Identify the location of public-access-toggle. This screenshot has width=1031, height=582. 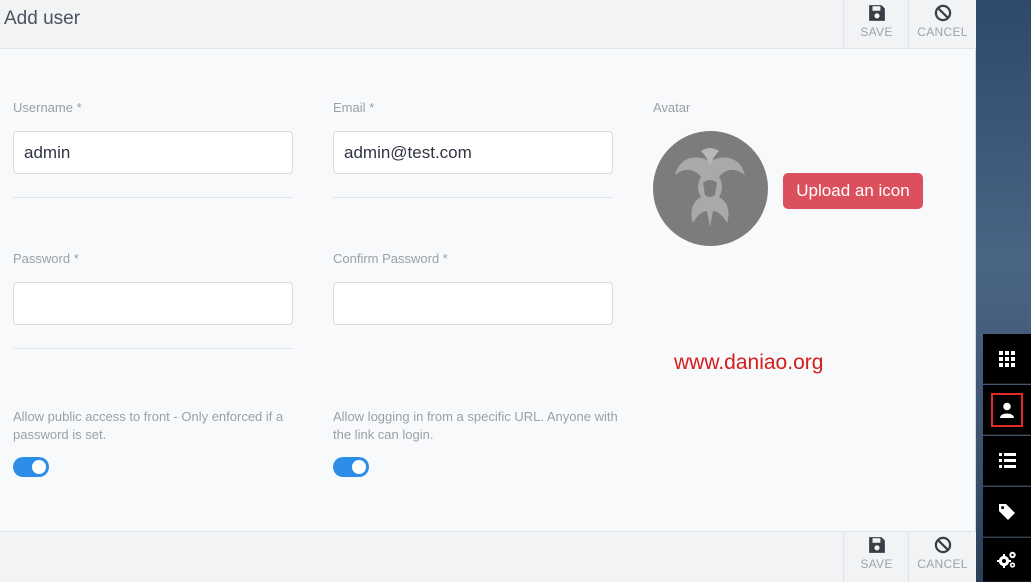
(31, 467).